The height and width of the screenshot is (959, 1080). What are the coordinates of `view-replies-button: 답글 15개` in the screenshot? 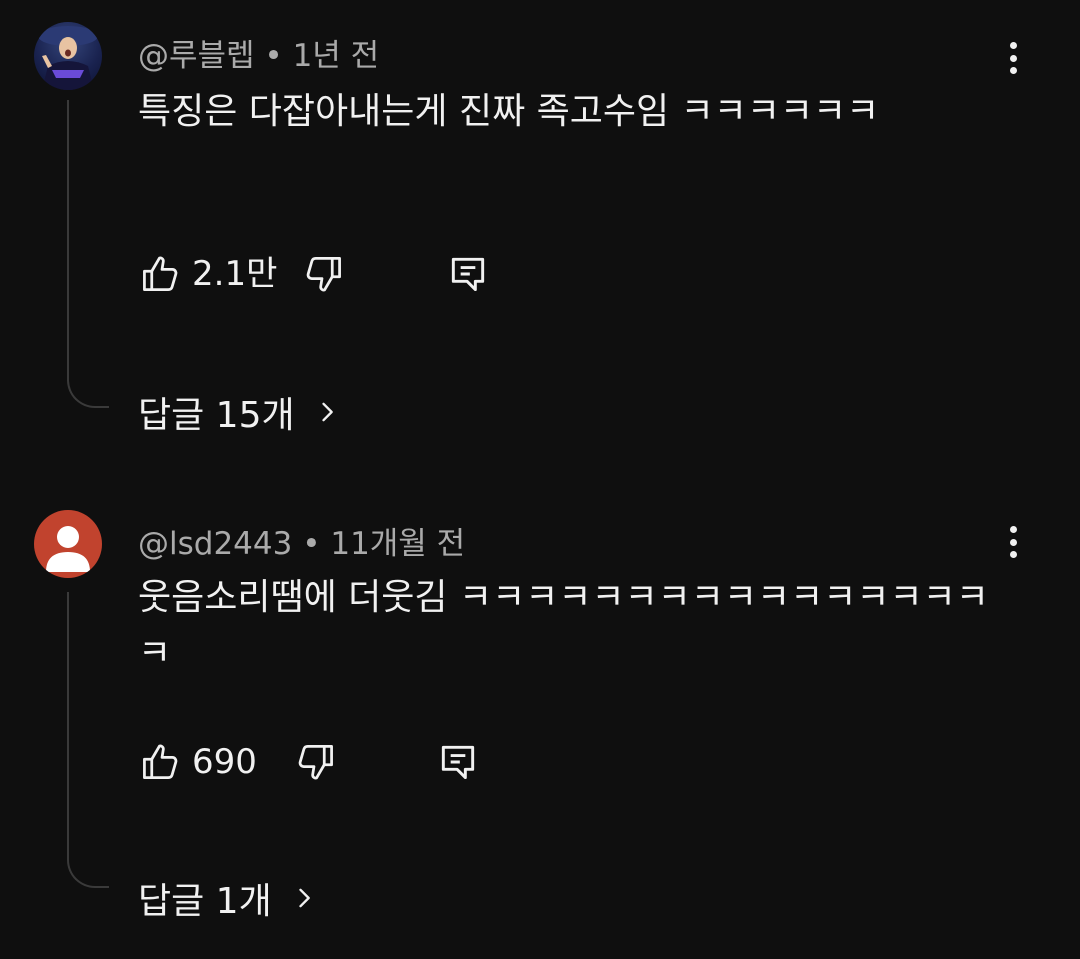 It's located at (239, 412).